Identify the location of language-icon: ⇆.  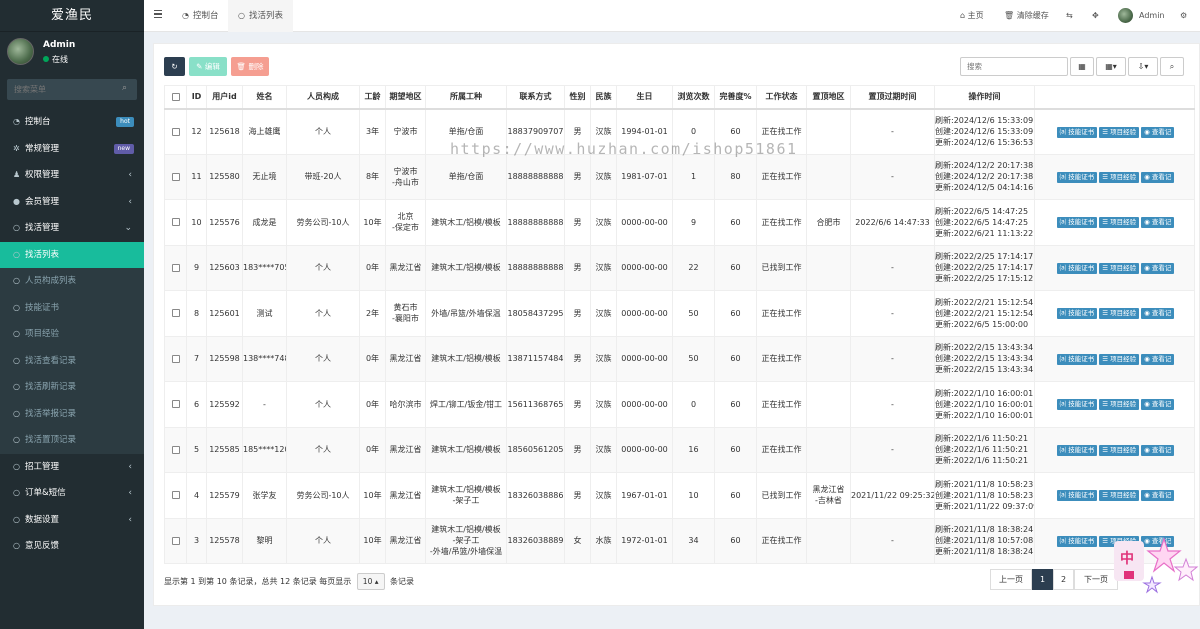
(1069, 16).